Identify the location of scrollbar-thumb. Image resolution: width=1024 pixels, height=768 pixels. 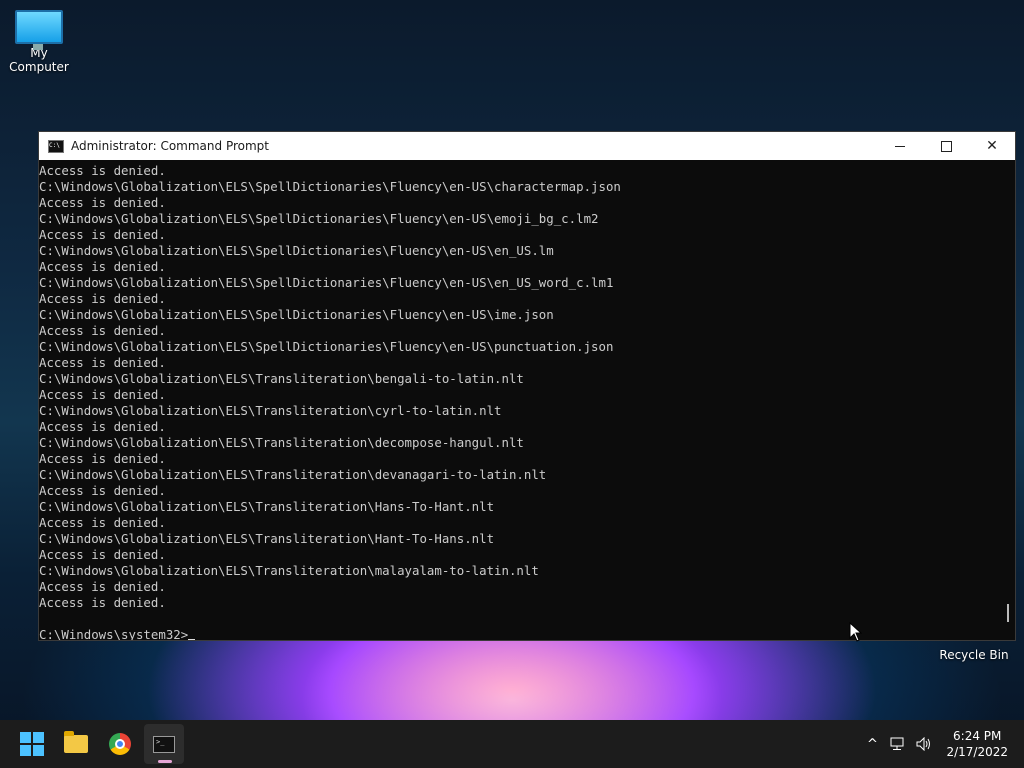
(1008, 613).